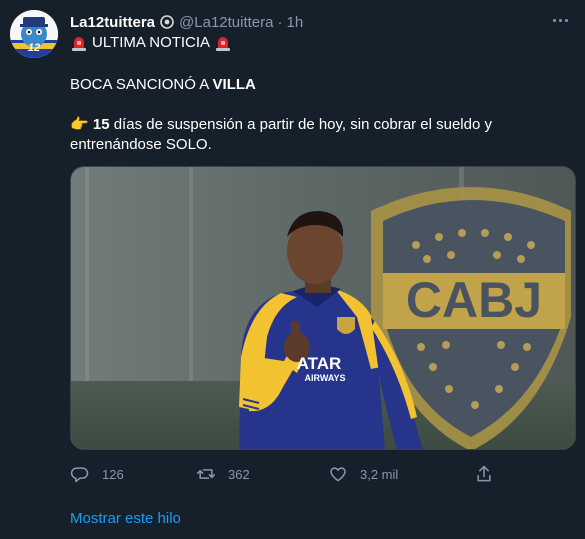 Image resolution: width=585 pixels, height=539 pixels. What do you see at coordinates (239, 474) in the screenshot?
I see `retweet-count: 362` at bounding box center [239, 474].